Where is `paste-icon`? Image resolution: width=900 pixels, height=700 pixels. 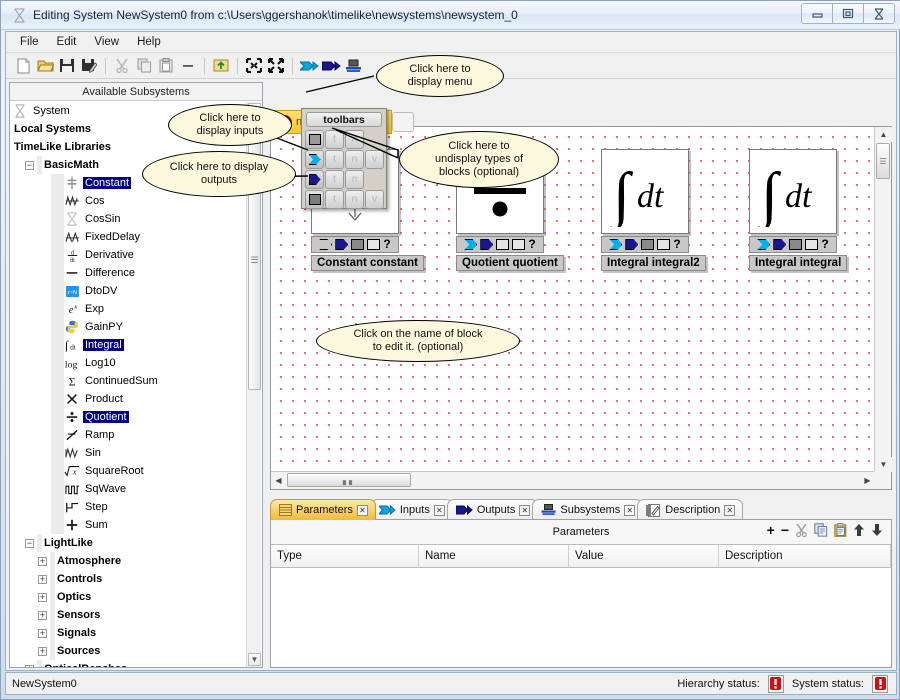 paste-icon is located at coordinates (166, 66).